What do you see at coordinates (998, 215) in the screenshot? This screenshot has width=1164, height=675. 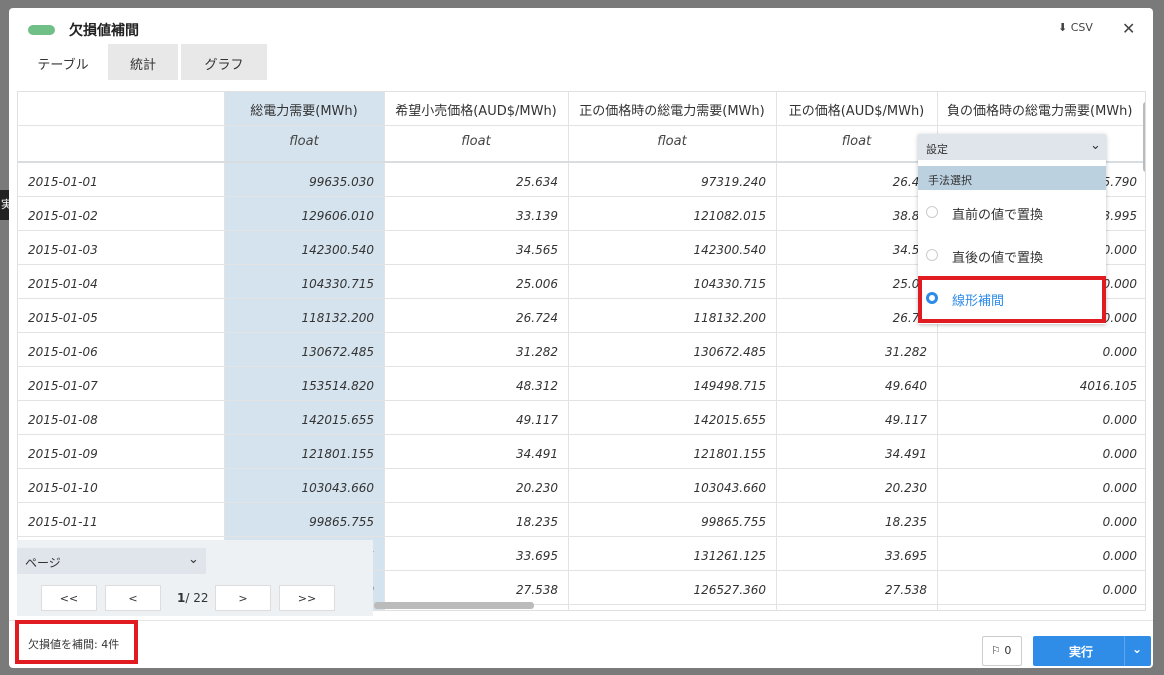 I see `option-label: 直前の値で置換` at bounding box center [998, 215].